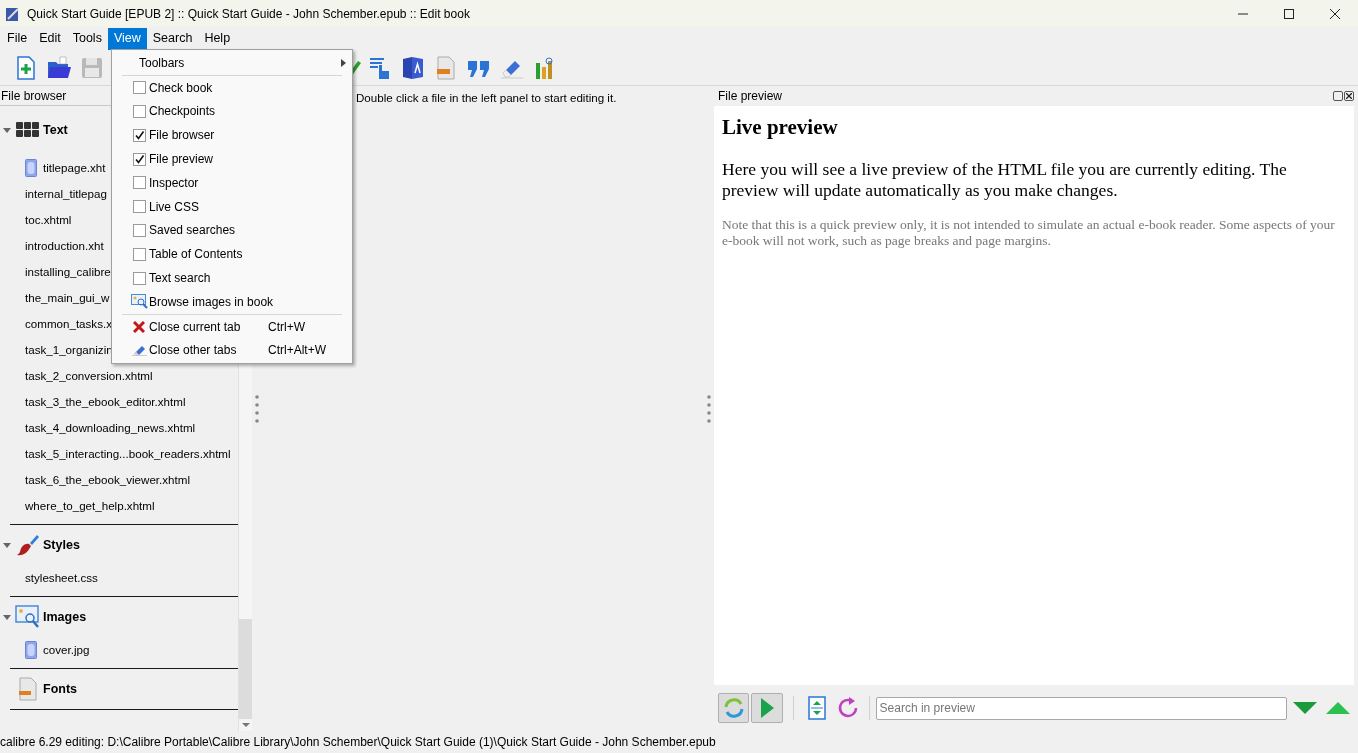  What do you see at coordinates (1338, 708) in the screenshot?
I see `up-triangle-icon` at bounding box center [1338, 708].